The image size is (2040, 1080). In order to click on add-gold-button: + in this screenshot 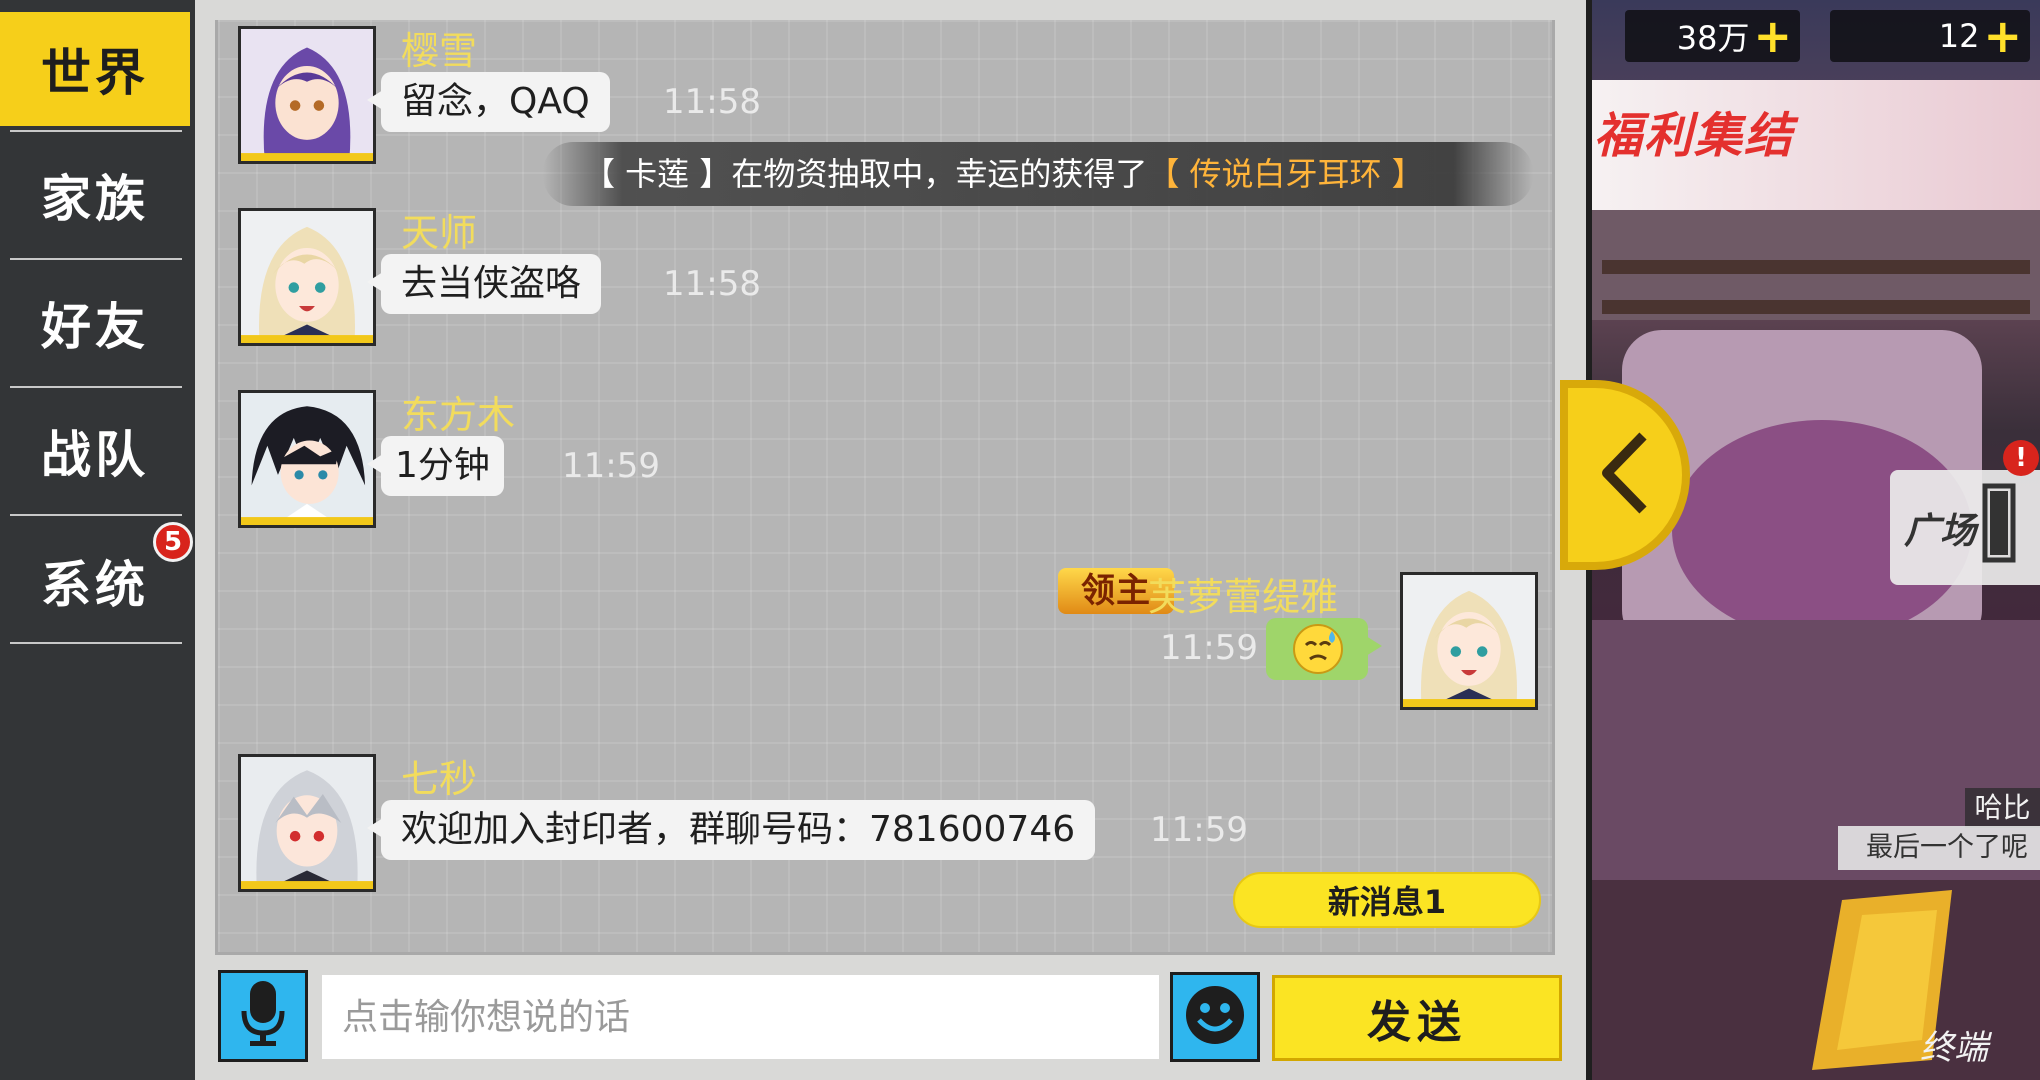, I will do `click(1772, 36)`.